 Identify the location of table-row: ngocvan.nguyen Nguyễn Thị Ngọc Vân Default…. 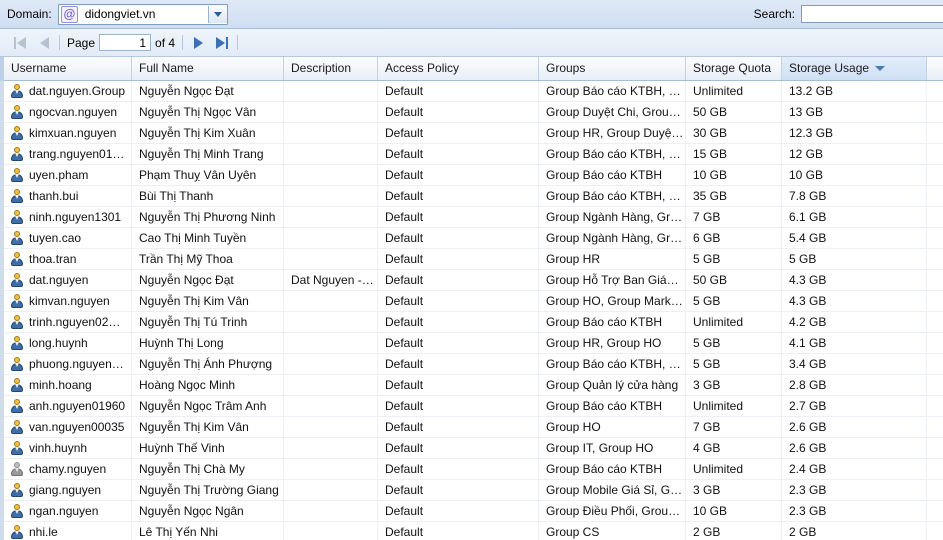
(471, 112).